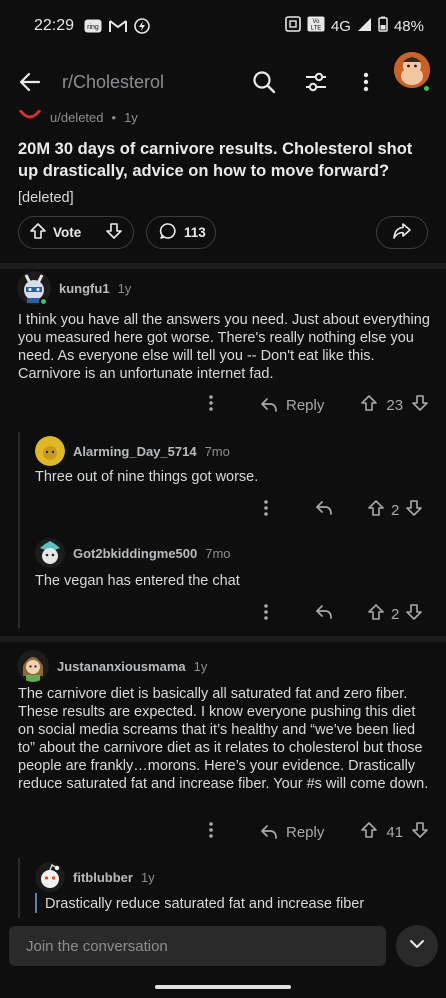 This screenshot has width=446, height=998. I want to click on comment-body: The vegan has entered the chat, so click(137, 581).